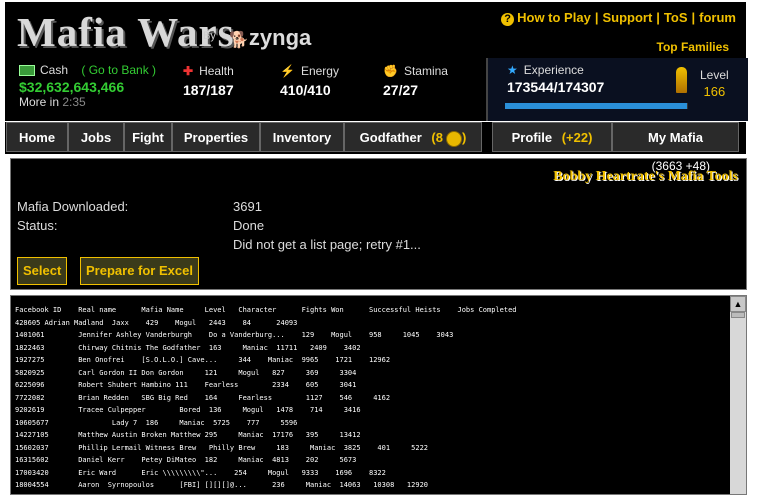 This screenshot has width=762, height=495. What do you see at coordinates (714, 75) in the screenshot?
I see `level-label: Level` at bounding box center [714, 75].